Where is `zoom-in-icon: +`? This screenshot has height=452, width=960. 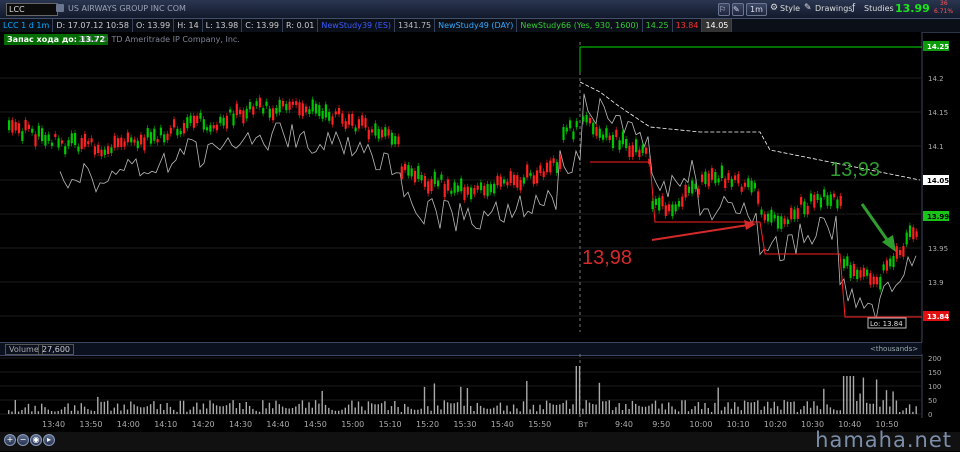
zoom-in-icon: + is located at coordinates (10, 440).